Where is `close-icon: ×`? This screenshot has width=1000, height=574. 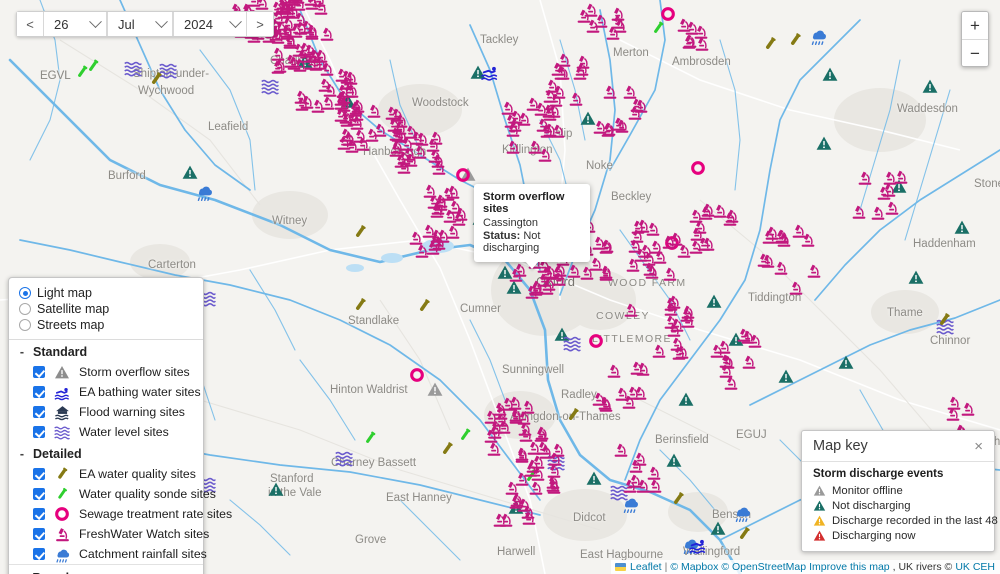 close-icon: × is located at coordinates (978, 446).